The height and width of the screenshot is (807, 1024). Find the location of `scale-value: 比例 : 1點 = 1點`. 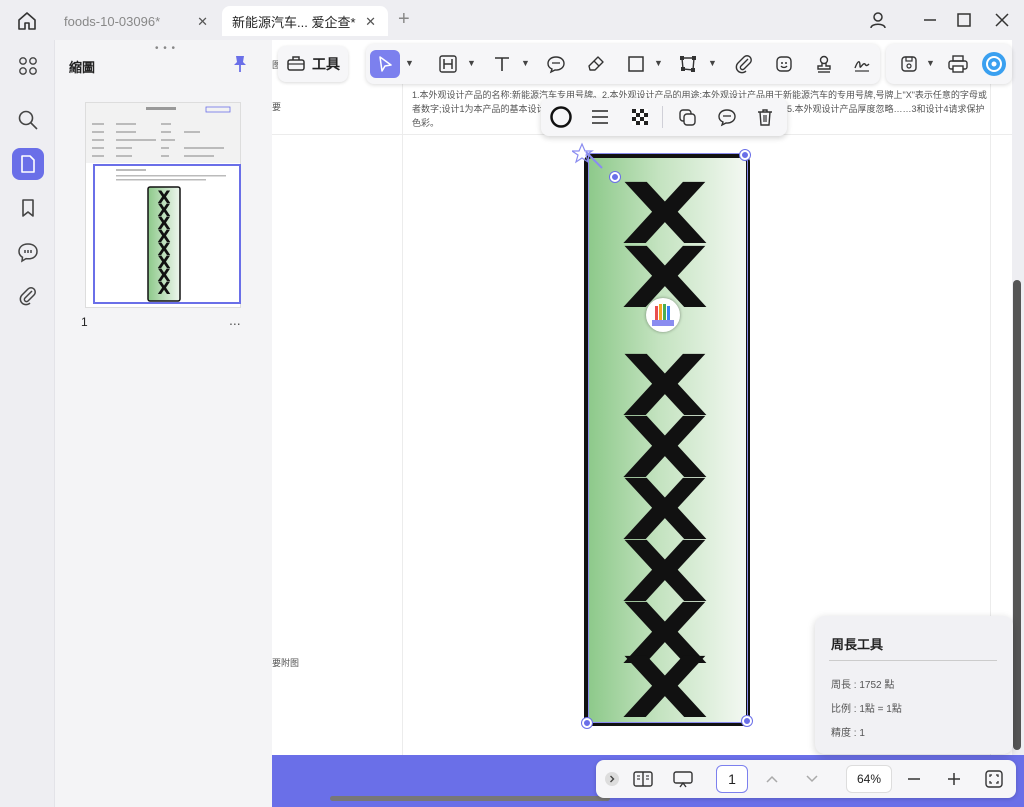

scale-value: 比例 : 1點 = 1點 is located at coordinates (866, 709).